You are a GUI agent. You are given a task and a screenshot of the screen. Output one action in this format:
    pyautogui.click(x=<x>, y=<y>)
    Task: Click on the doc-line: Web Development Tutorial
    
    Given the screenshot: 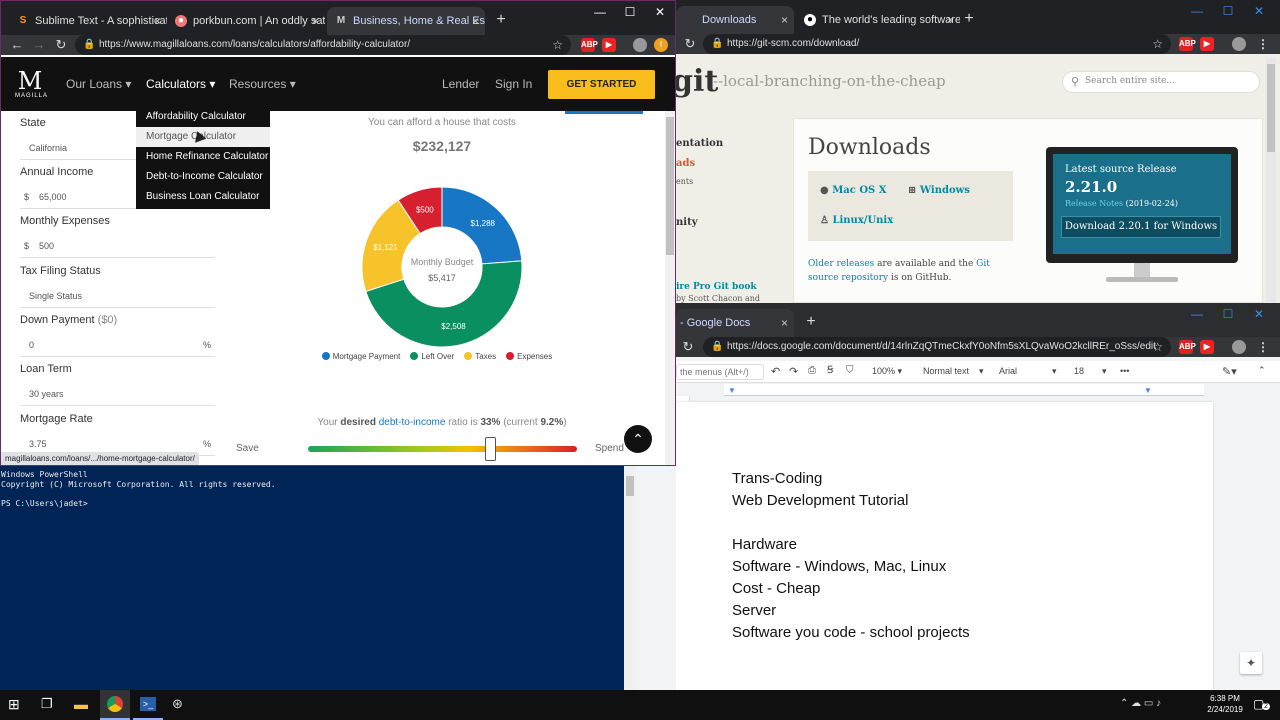 What is the action you would take?
    pyautogui.click(x=851, y=501)
    